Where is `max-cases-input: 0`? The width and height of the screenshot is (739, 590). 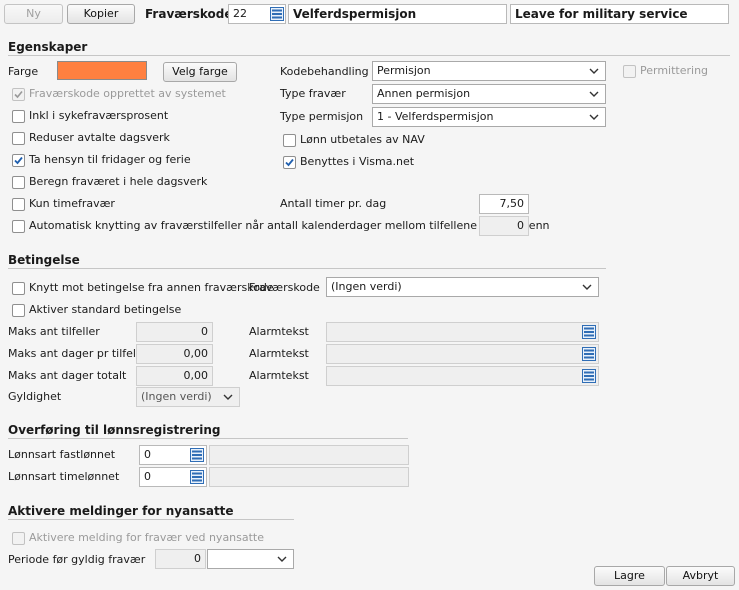
max-cases-input: 0 is located at coordinates (174, 332).